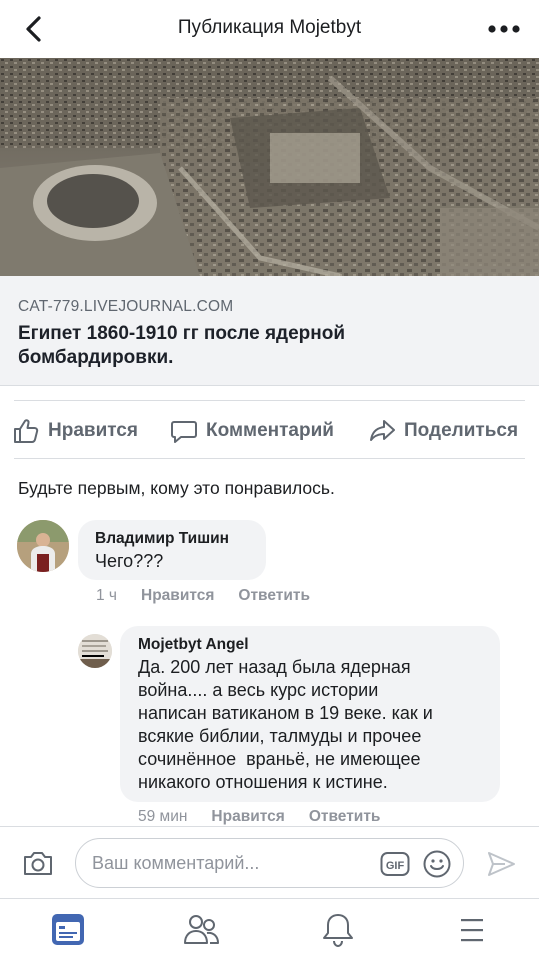  What do you see at coordinates (269, 929) in the screenshot?
I see `bottom-tab-bar` at bounding box center [269, 929].